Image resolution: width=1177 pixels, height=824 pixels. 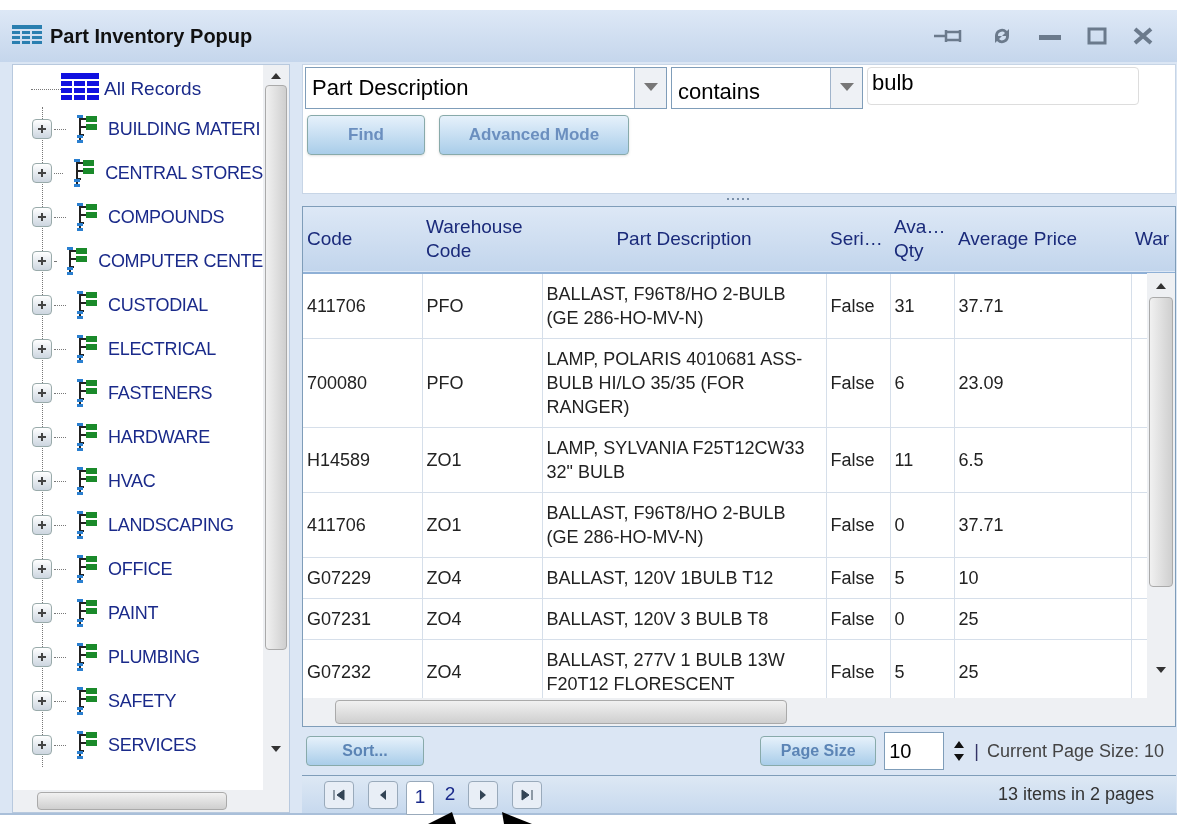 What do you see at coordinates (1097, 36) in the screenshot?
I see `maximize-icon` at bounding box center [1097, 36].